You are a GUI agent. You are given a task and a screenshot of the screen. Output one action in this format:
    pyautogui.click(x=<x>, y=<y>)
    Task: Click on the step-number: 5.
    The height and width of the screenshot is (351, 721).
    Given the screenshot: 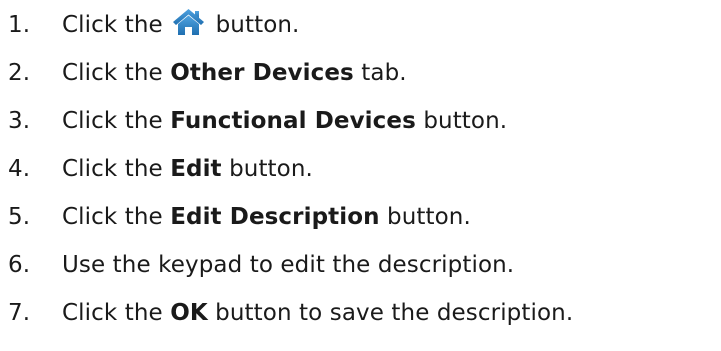 What is the action you would take?
    pyautogui.click(x=19, y=217)
    